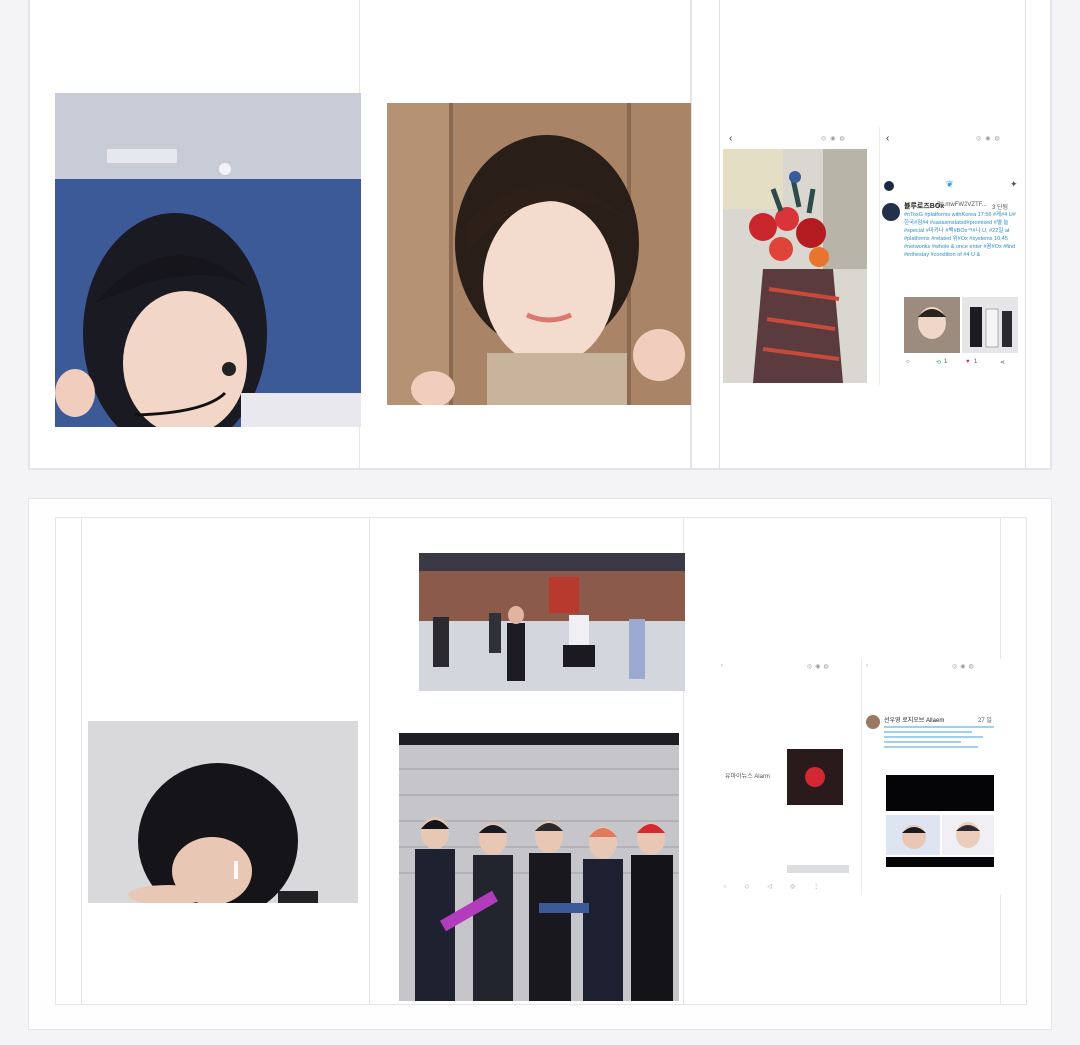 The image size is (1080, 1045). What do you see at coordinates (932, 325) in the screenshot?
I see `tweet-image-left` at bounding box center [932, 325].